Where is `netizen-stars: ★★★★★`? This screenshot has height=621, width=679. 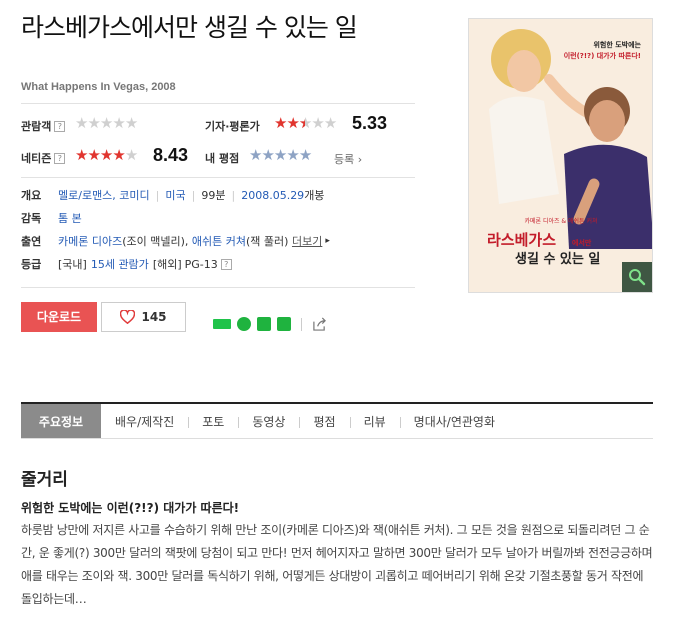
netizen-stars: ★★★★★ is located at coordinates (106, 155).